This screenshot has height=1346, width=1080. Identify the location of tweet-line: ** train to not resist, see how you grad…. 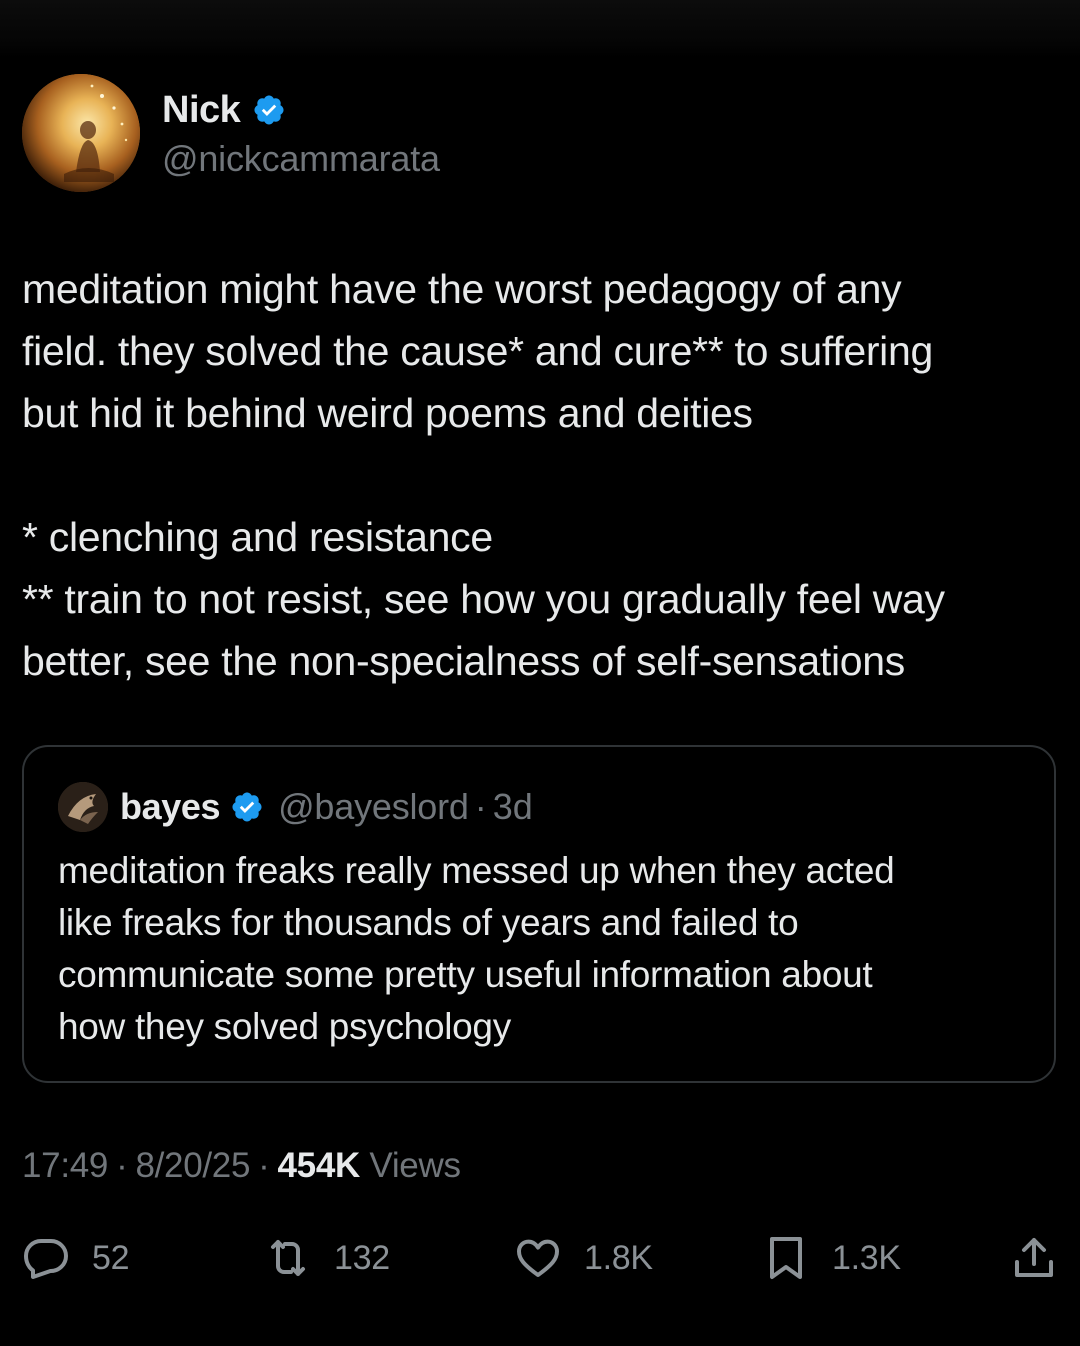
(483, 599).